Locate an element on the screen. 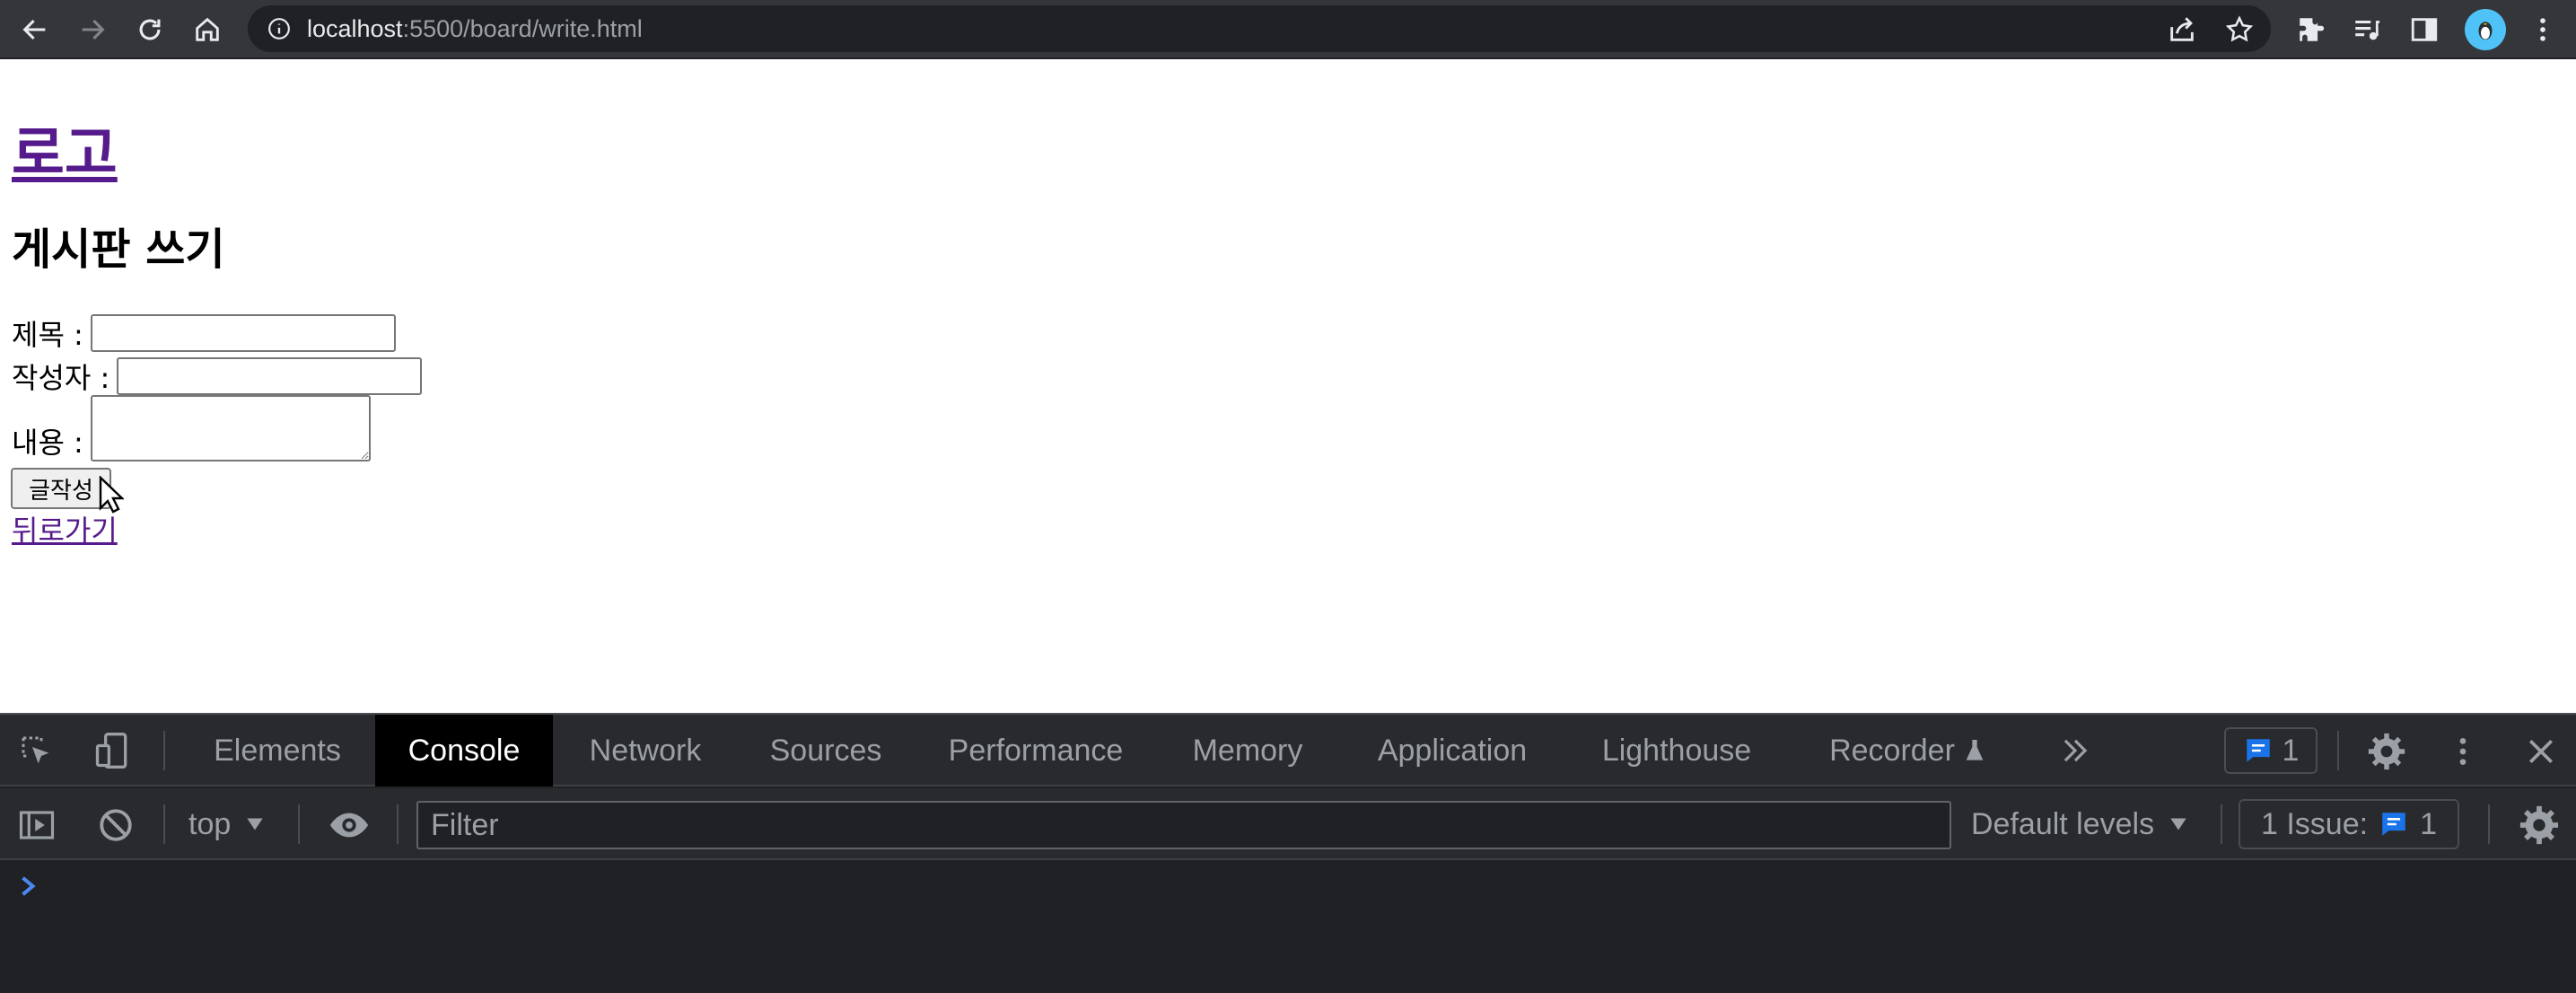  logo-link: 로고 is located at coordinates (65, 149).